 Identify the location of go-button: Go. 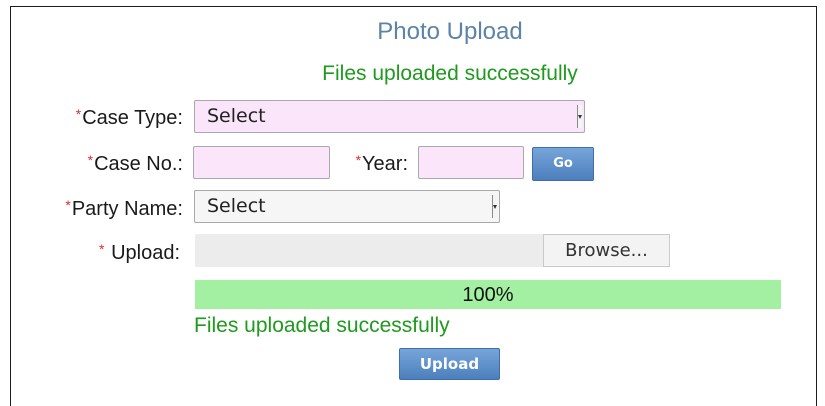
(563, 164).